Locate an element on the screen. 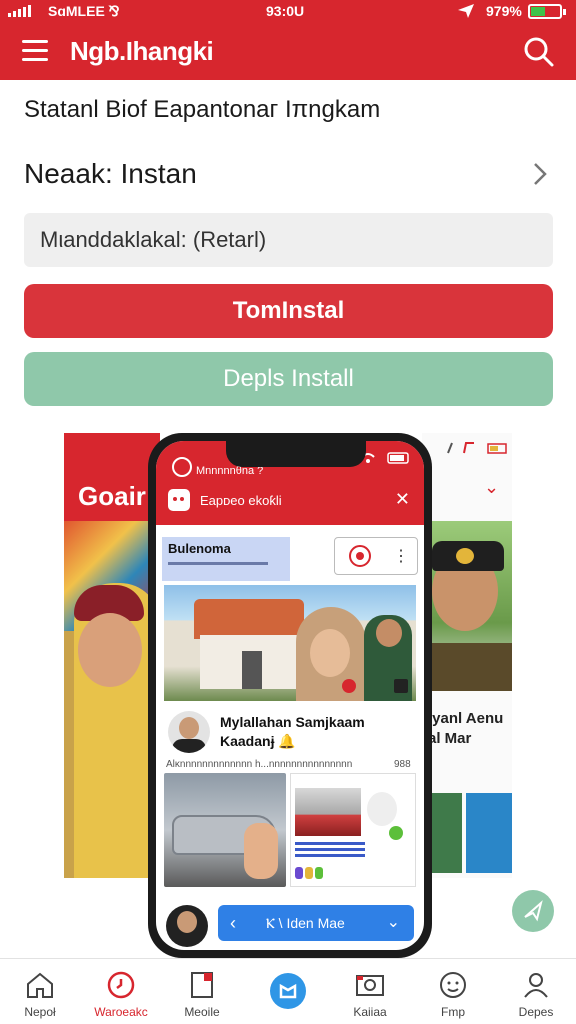 This screenshot has height=1024, width=576. signal-icon is located at coordinates (19, 11).